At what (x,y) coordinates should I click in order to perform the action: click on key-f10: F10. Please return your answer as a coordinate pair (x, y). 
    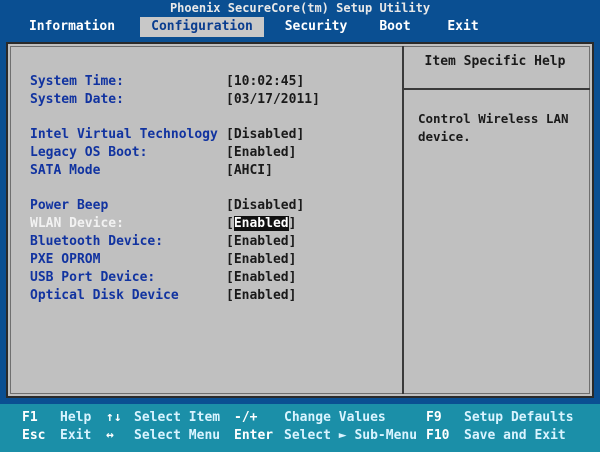
    Looking at the image, I should click on (438, 435).